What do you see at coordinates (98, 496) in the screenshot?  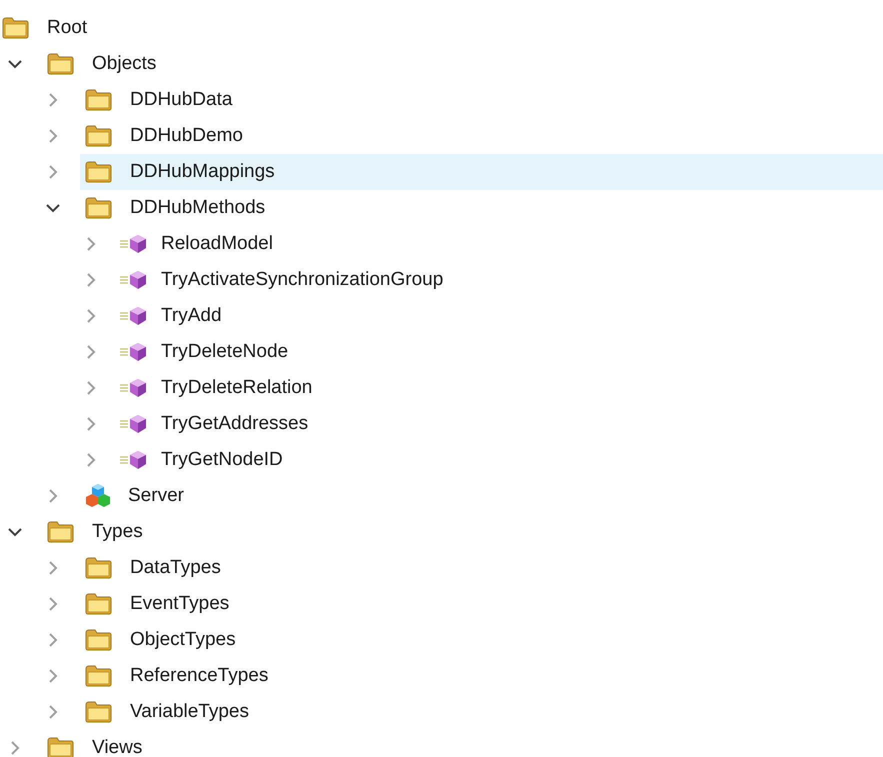 I see `cubes-icon` at bounding box center [98, 496].